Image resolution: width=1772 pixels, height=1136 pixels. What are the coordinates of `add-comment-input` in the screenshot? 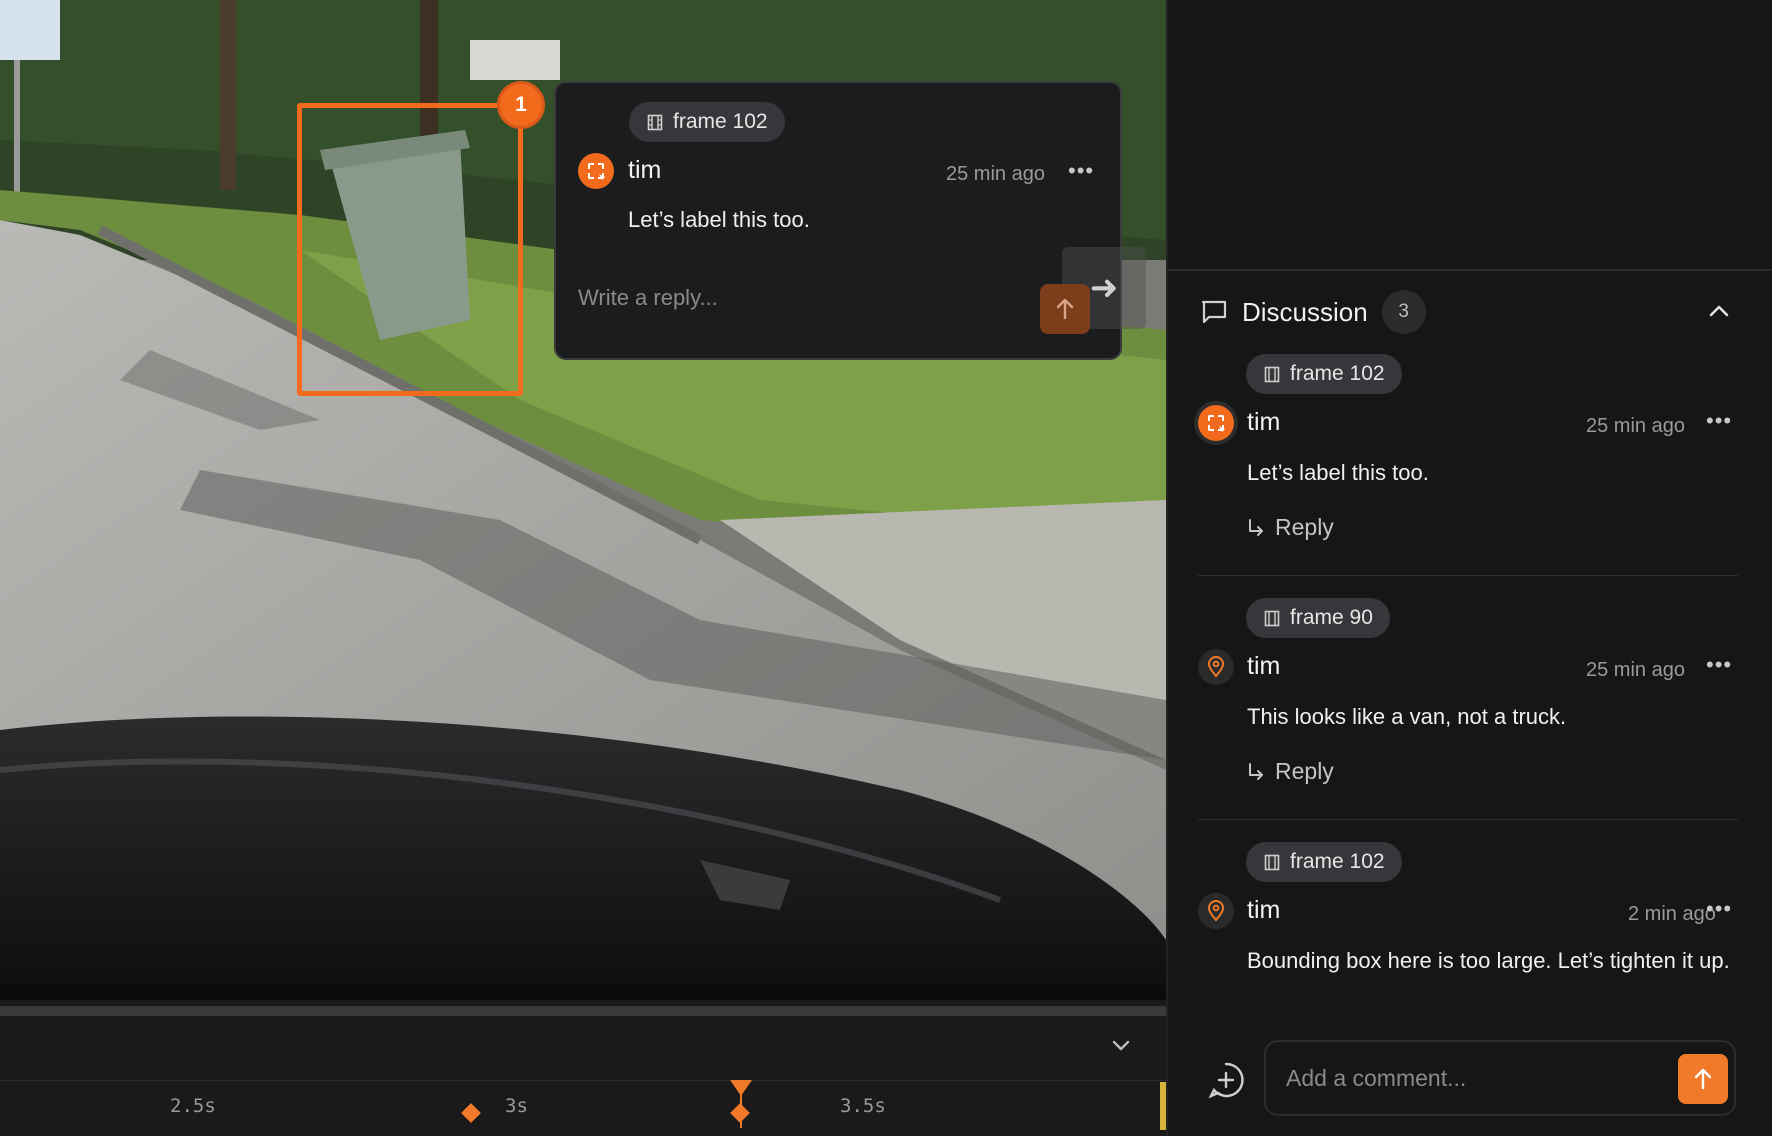 It's located at (1476, 1078).